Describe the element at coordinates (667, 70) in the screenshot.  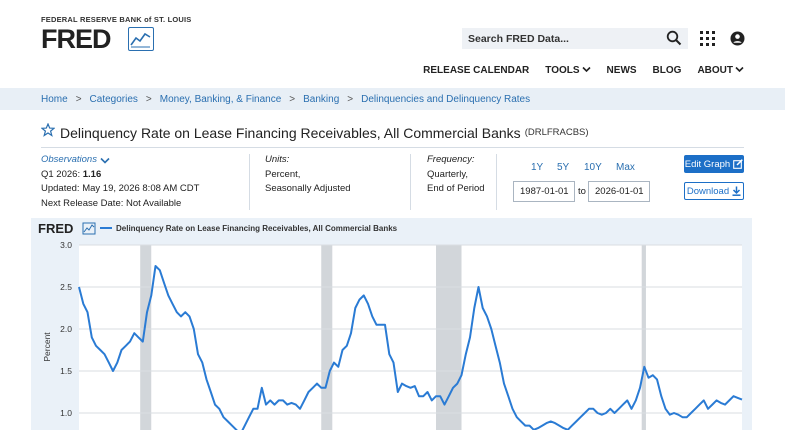
I see `nav-blog: BLOG` at that location.